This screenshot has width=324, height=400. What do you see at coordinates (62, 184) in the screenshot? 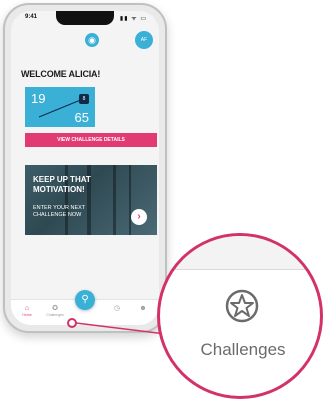
I see `promo-title: KEEP UP THAT MOTIVATION!` at bounding box center [62, 184].